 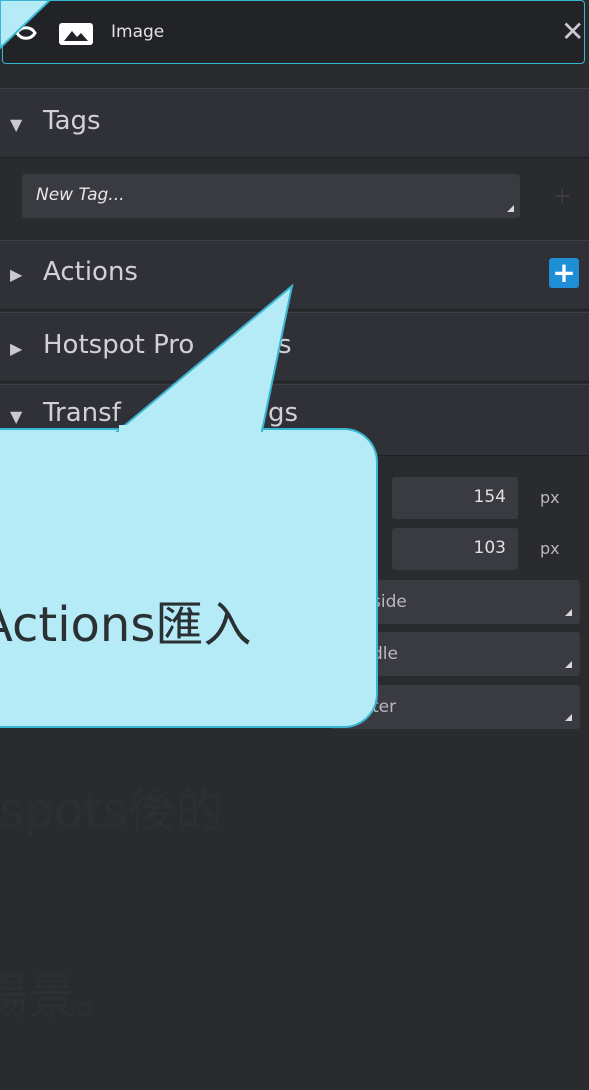 I want to click on callout-line-1: Actions匯入, so click(x=126, y=625).